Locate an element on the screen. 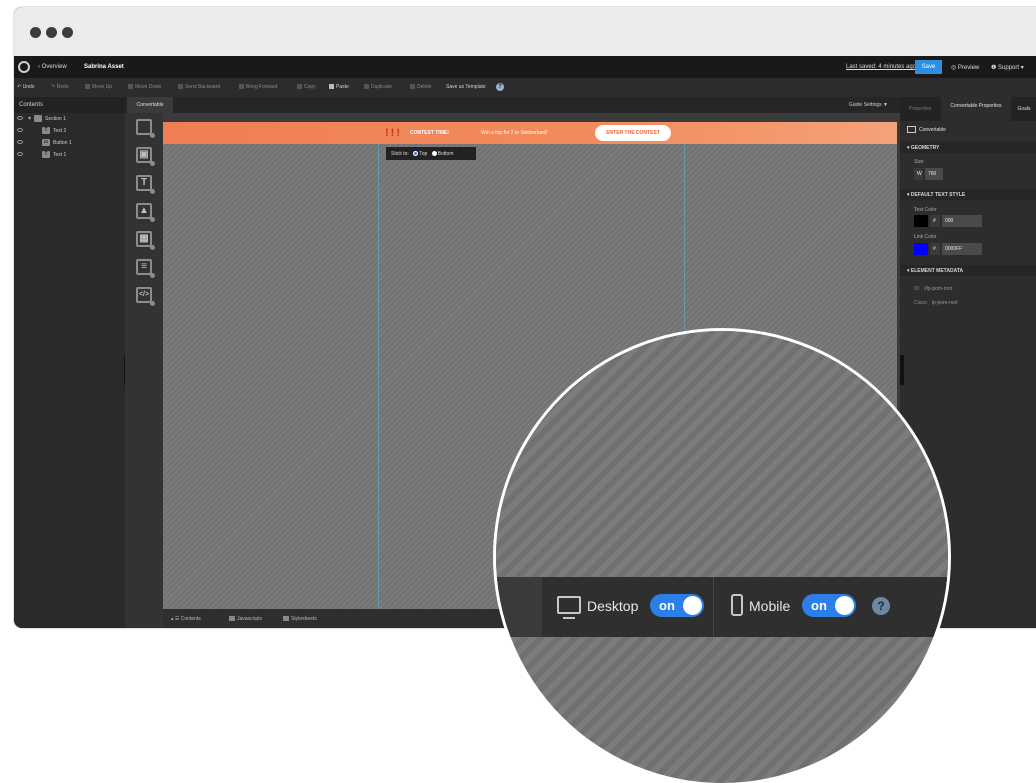 This screenshot has height=783, width=1036. contents-header: Contents is located at coordinates (69, 105).